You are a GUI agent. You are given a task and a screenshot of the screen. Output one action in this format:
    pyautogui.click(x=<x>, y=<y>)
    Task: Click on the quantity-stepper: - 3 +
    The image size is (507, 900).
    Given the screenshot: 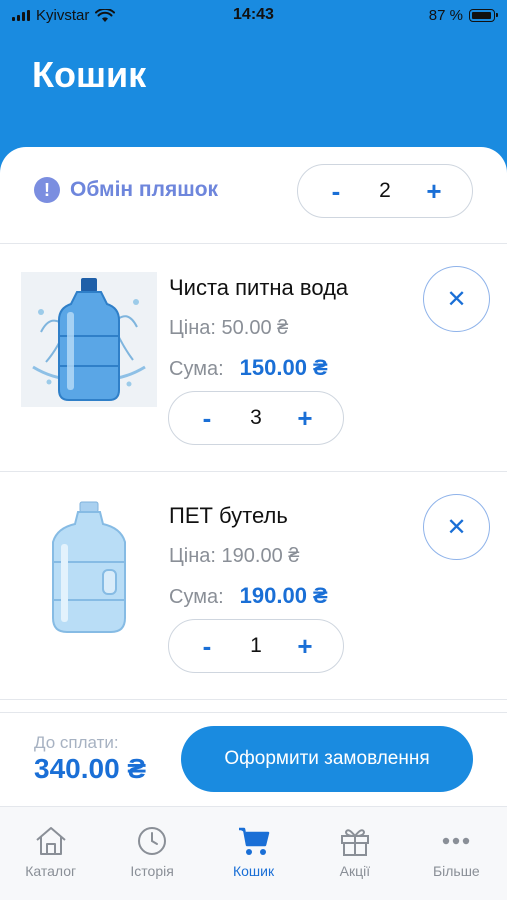 What is the action you would take?
    pyautogui.click(x=256, y=418)
    